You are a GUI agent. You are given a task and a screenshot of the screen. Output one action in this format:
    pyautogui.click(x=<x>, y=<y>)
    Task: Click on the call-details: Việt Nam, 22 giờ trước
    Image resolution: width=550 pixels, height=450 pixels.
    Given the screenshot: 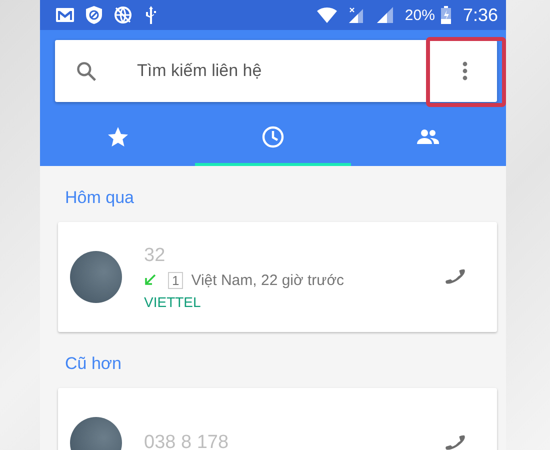 What is the action you would take?
    pyautogui.click(x=267, y=280)
    